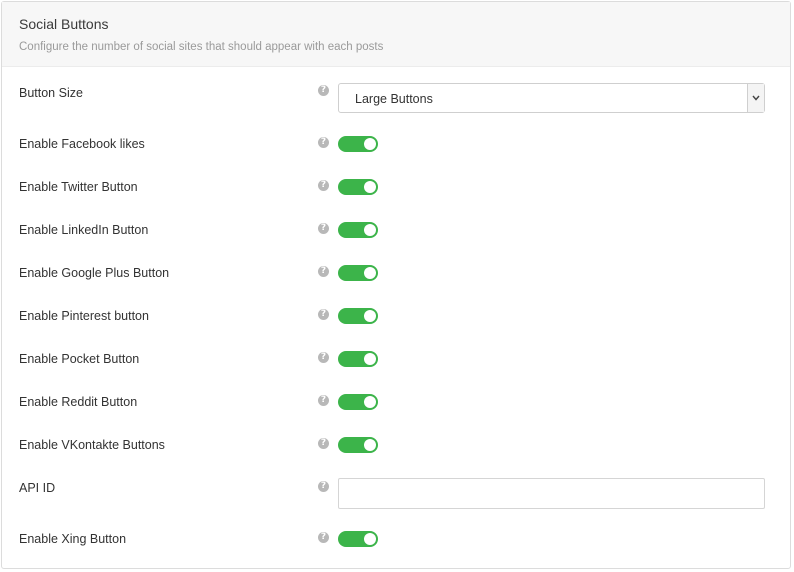 This screenshot has height=572, width=794. Describe the element at coordinates (82, 144) in the screenshot. I see `setting-label: Enable Facebook likes` at that location.